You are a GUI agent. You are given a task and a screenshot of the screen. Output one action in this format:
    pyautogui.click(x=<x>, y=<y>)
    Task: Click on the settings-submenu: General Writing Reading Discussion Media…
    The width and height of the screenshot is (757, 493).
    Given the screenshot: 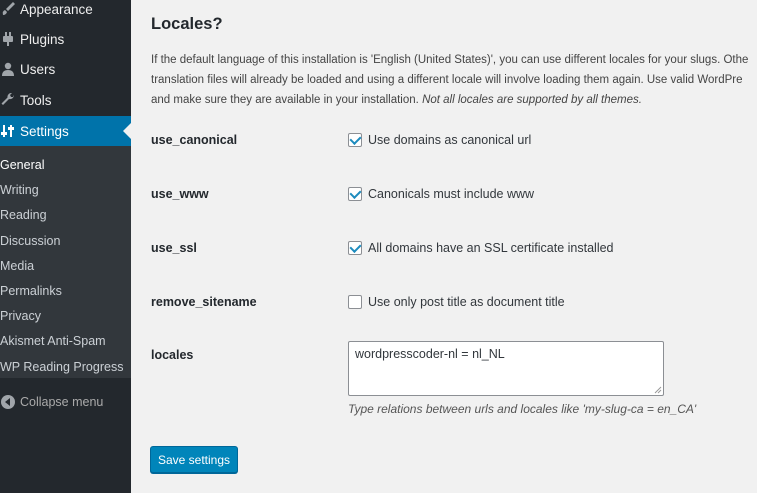 What is the action you would take?
    pyautogui.click(x=65, y=262)
    